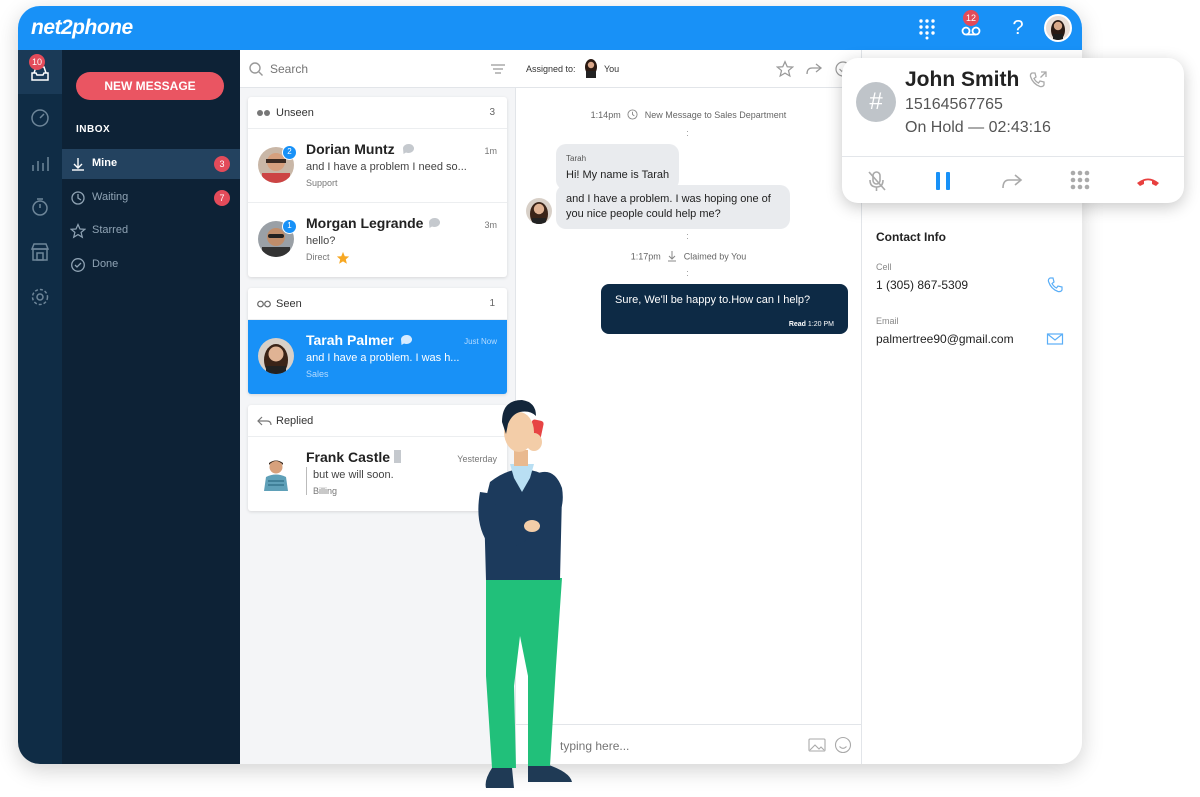 Image resolution: width=1200 pixels, height=797 pixels. What do you see at coordinates (40, 297) in the screenshot?
I see `settings-icon` at bounding box center [40, 297].